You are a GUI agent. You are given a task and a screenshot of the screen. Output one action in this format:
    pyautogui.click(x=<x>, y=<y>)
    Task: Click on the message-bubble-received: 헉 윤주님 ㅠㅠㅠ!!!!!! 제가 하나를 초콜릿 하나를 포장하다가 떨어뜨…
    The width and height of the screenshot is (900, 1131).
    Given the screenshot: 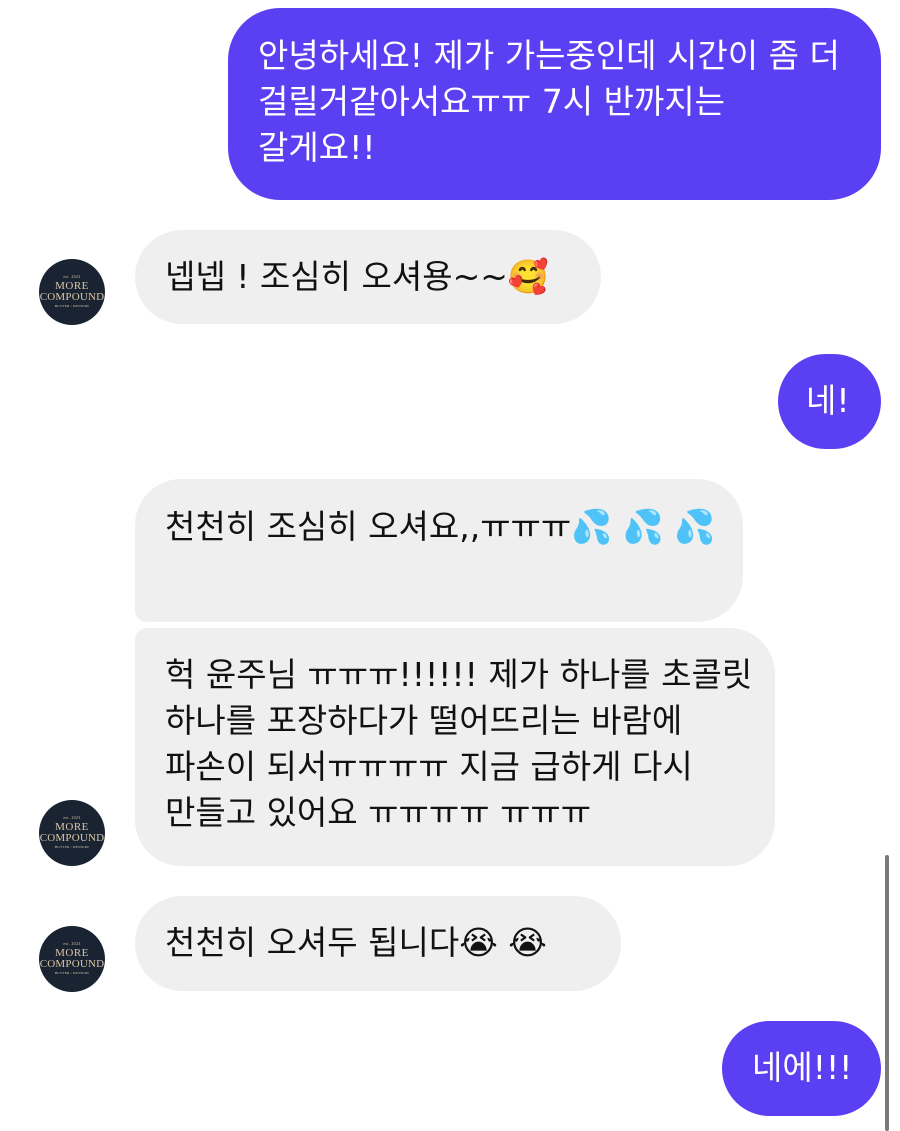 What is the action you would take?
    pyautogui.click(x=455, y=747)
    